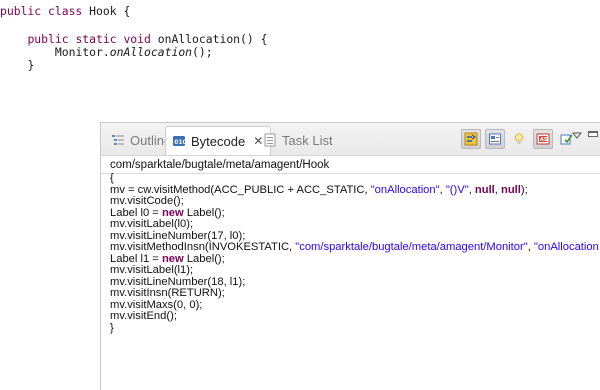 This screenshot has height=390, width=600. I want to click on hint-icon, so click(519, 138).